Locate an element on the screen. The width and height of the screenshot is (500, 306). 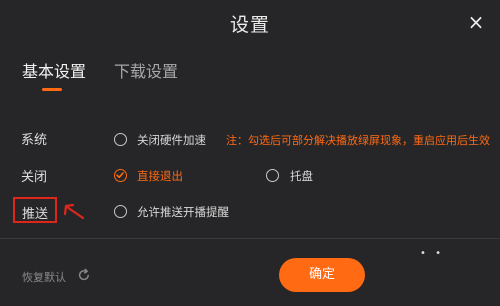
exit-directly-radio is located at coordinates (120, 175).